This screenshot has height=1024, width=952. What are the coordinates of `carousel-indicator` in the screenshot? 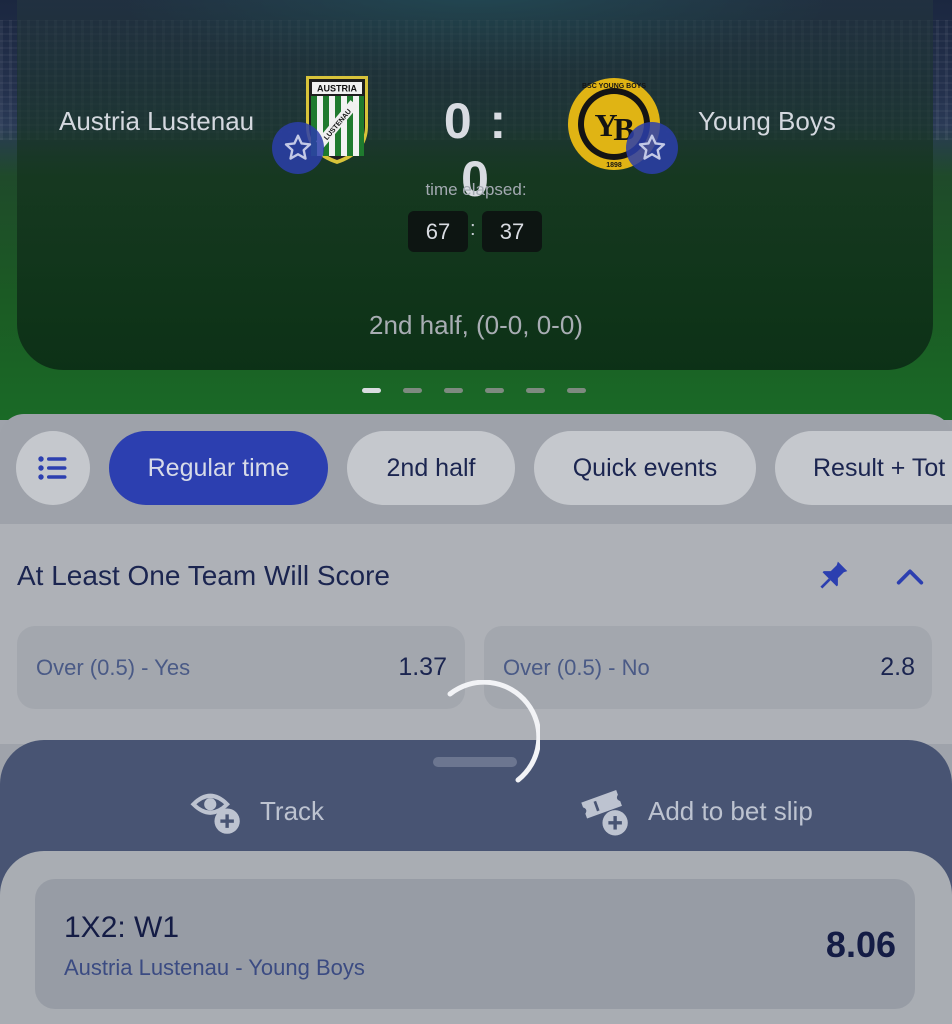 It's located at (474, 390).